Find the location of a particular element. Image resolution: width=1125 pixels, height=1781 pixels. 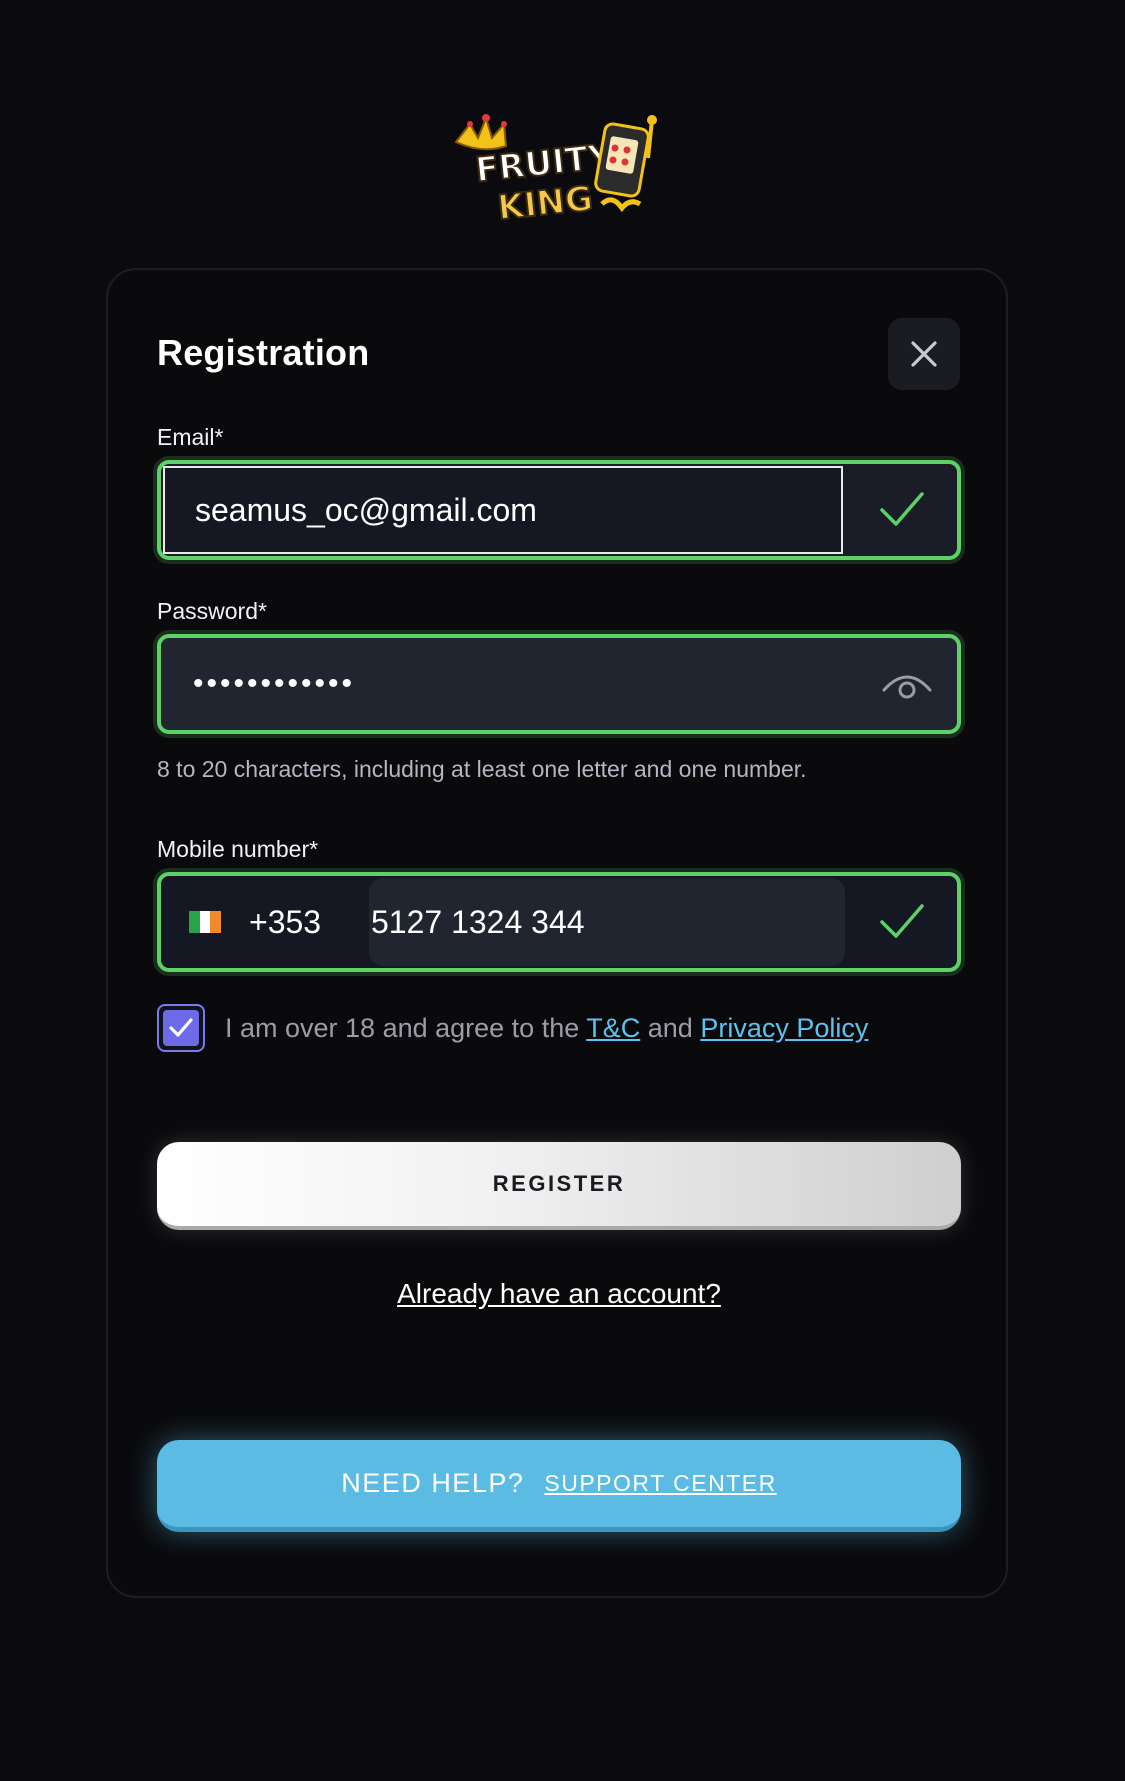

close-button is located at coordinates (924, 354).